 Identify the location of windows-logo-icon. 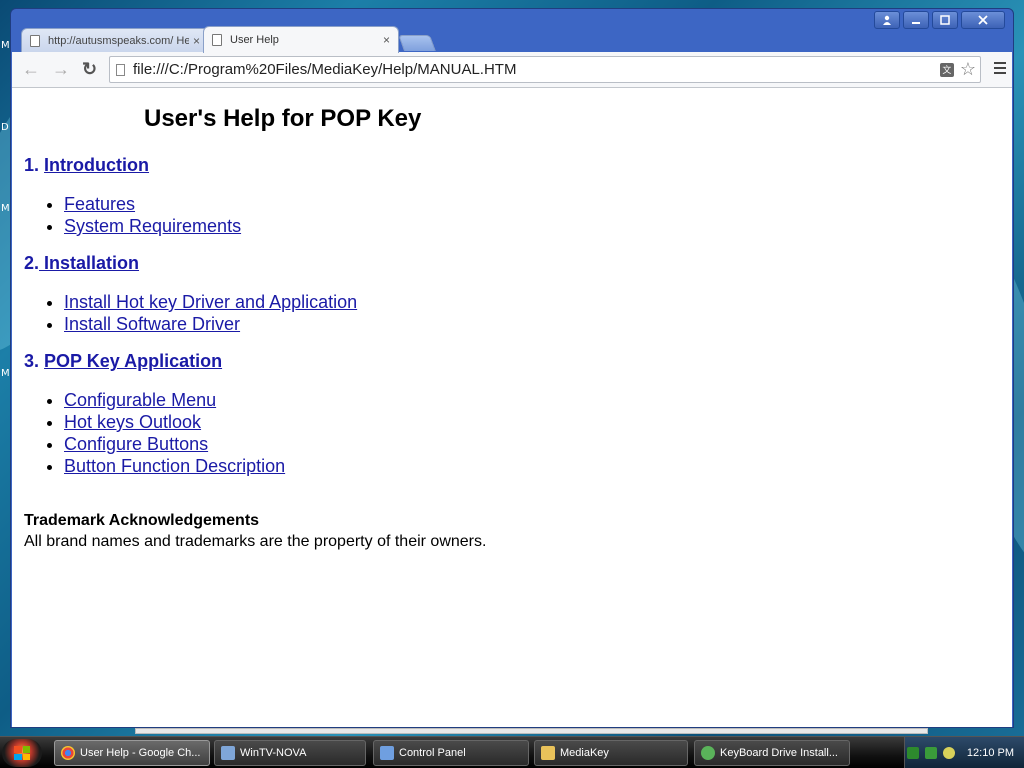
(22, 753).